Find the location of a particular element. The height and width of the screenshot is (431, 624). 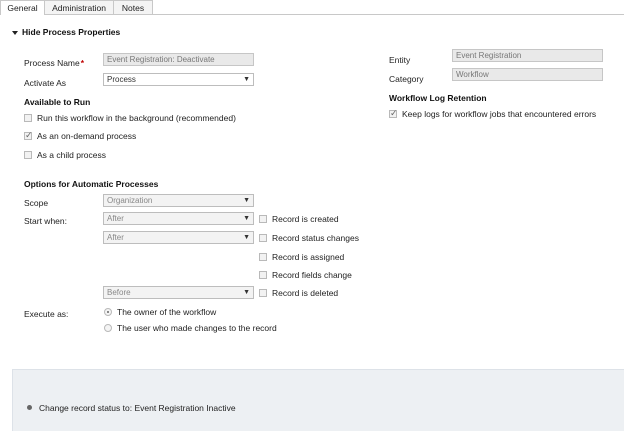

entity-field: Event Registration is located at coordinates (527, 55).